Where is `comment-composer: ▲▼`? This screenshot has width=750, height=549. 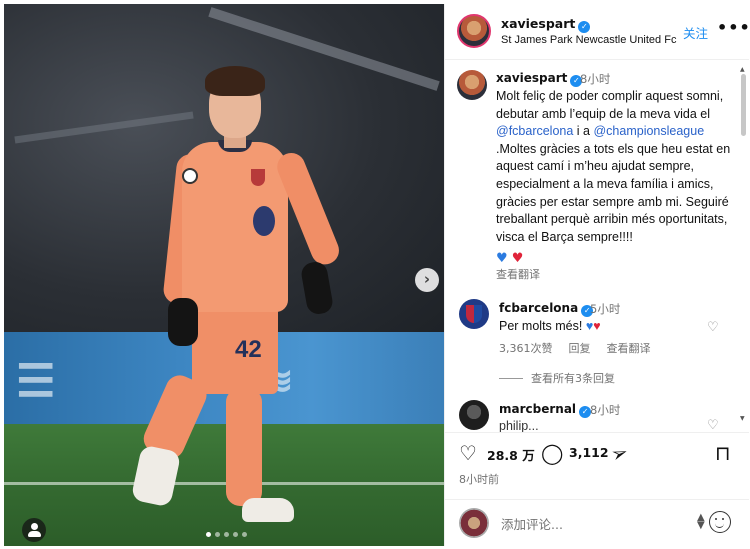 comment-composer: ▲▼ is located at coordinates (597, 522).